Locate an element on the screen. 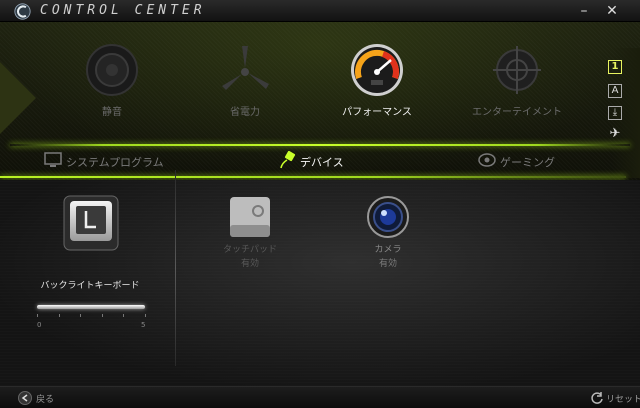 The image size is (640, 408). tab-gaming: ゲーミング is located at coordinates (518, 161).